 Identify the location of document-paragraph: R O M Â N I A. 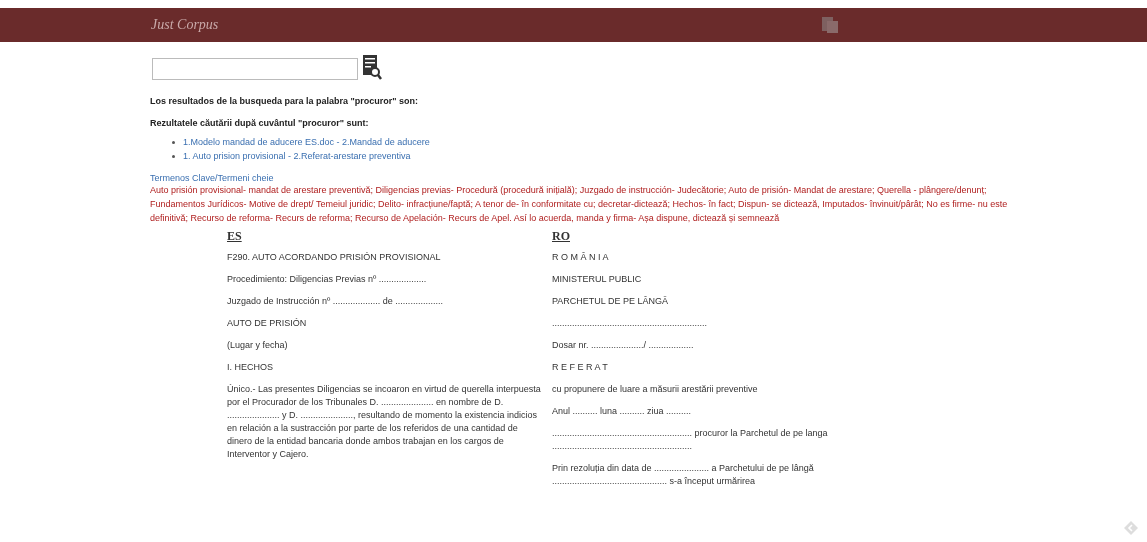
(581, 257).